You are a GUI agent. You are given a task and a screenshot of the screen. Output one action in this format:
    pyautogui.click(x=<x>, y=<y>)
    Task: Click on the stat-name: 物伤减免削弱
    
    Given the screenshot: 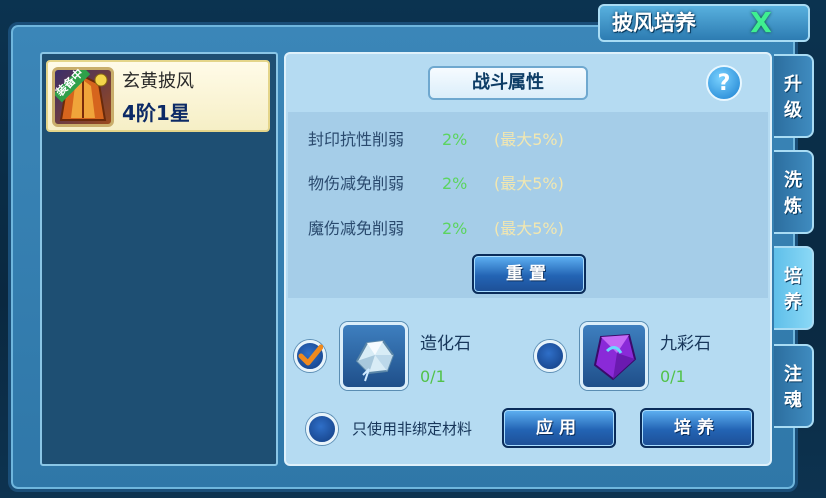 What is the action you would take?
    pyautogui.click(x=356, y=183)
    